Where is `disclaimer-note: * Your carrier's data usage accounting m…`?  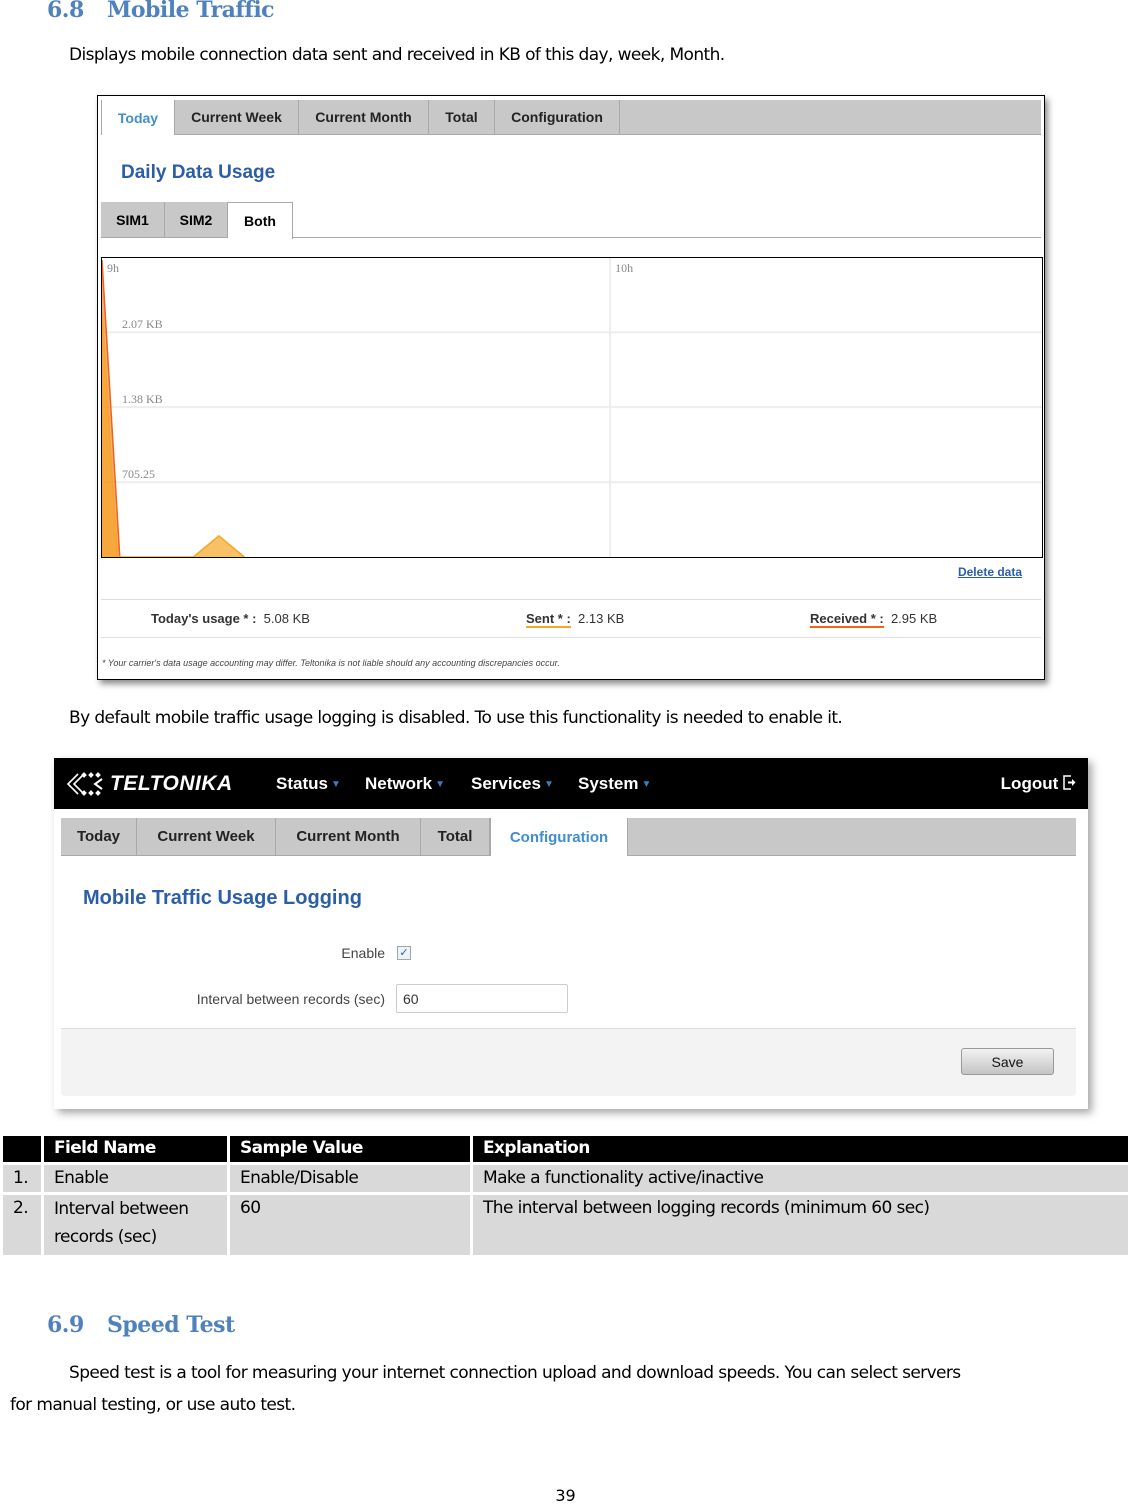 disclaimer-note: * Your carrier's data usage accounting m… is located at coordinates (331, 663).